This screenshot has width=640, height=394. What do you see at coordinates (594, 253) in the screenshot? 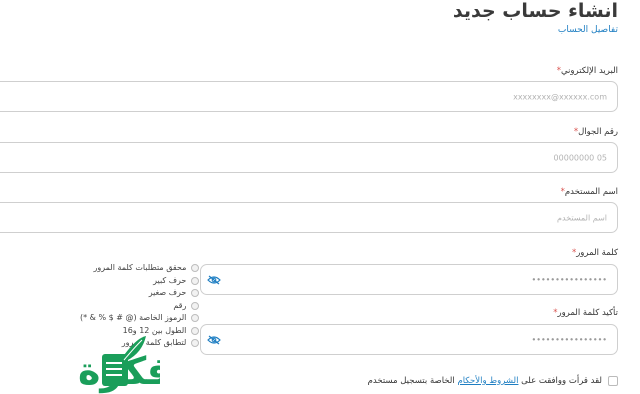
I see `password-label: كلمة المرور*` at bounding box center [594, 253].